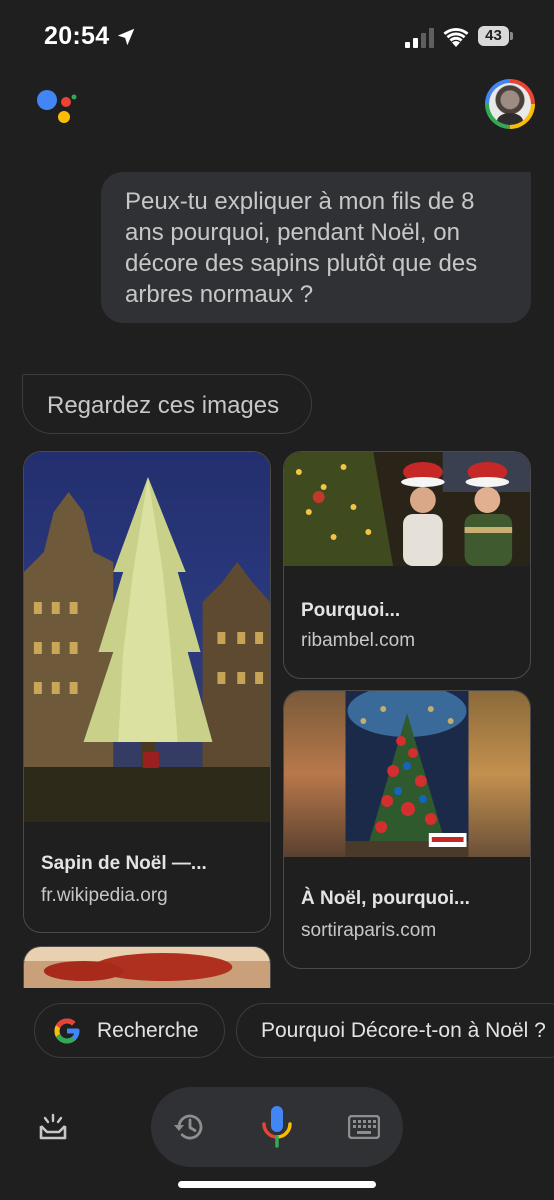 Image resolution: width=554 pixels, height=1200 pixels. I want to click on avatar-photo, so click(510, 104).